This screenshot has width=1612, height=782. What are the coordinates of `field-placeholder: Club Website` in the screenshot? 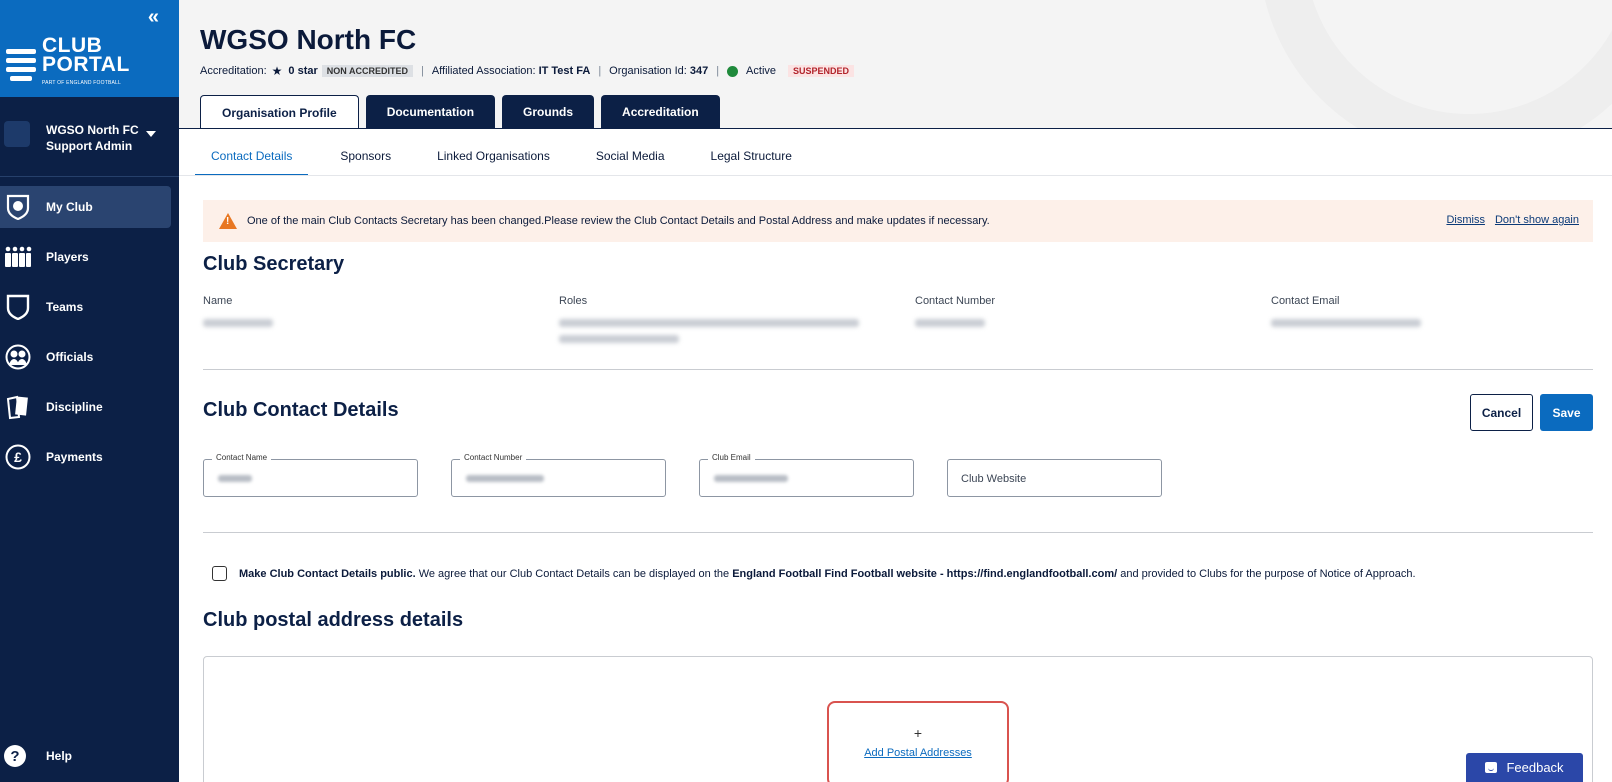 It's located at (994, 479).